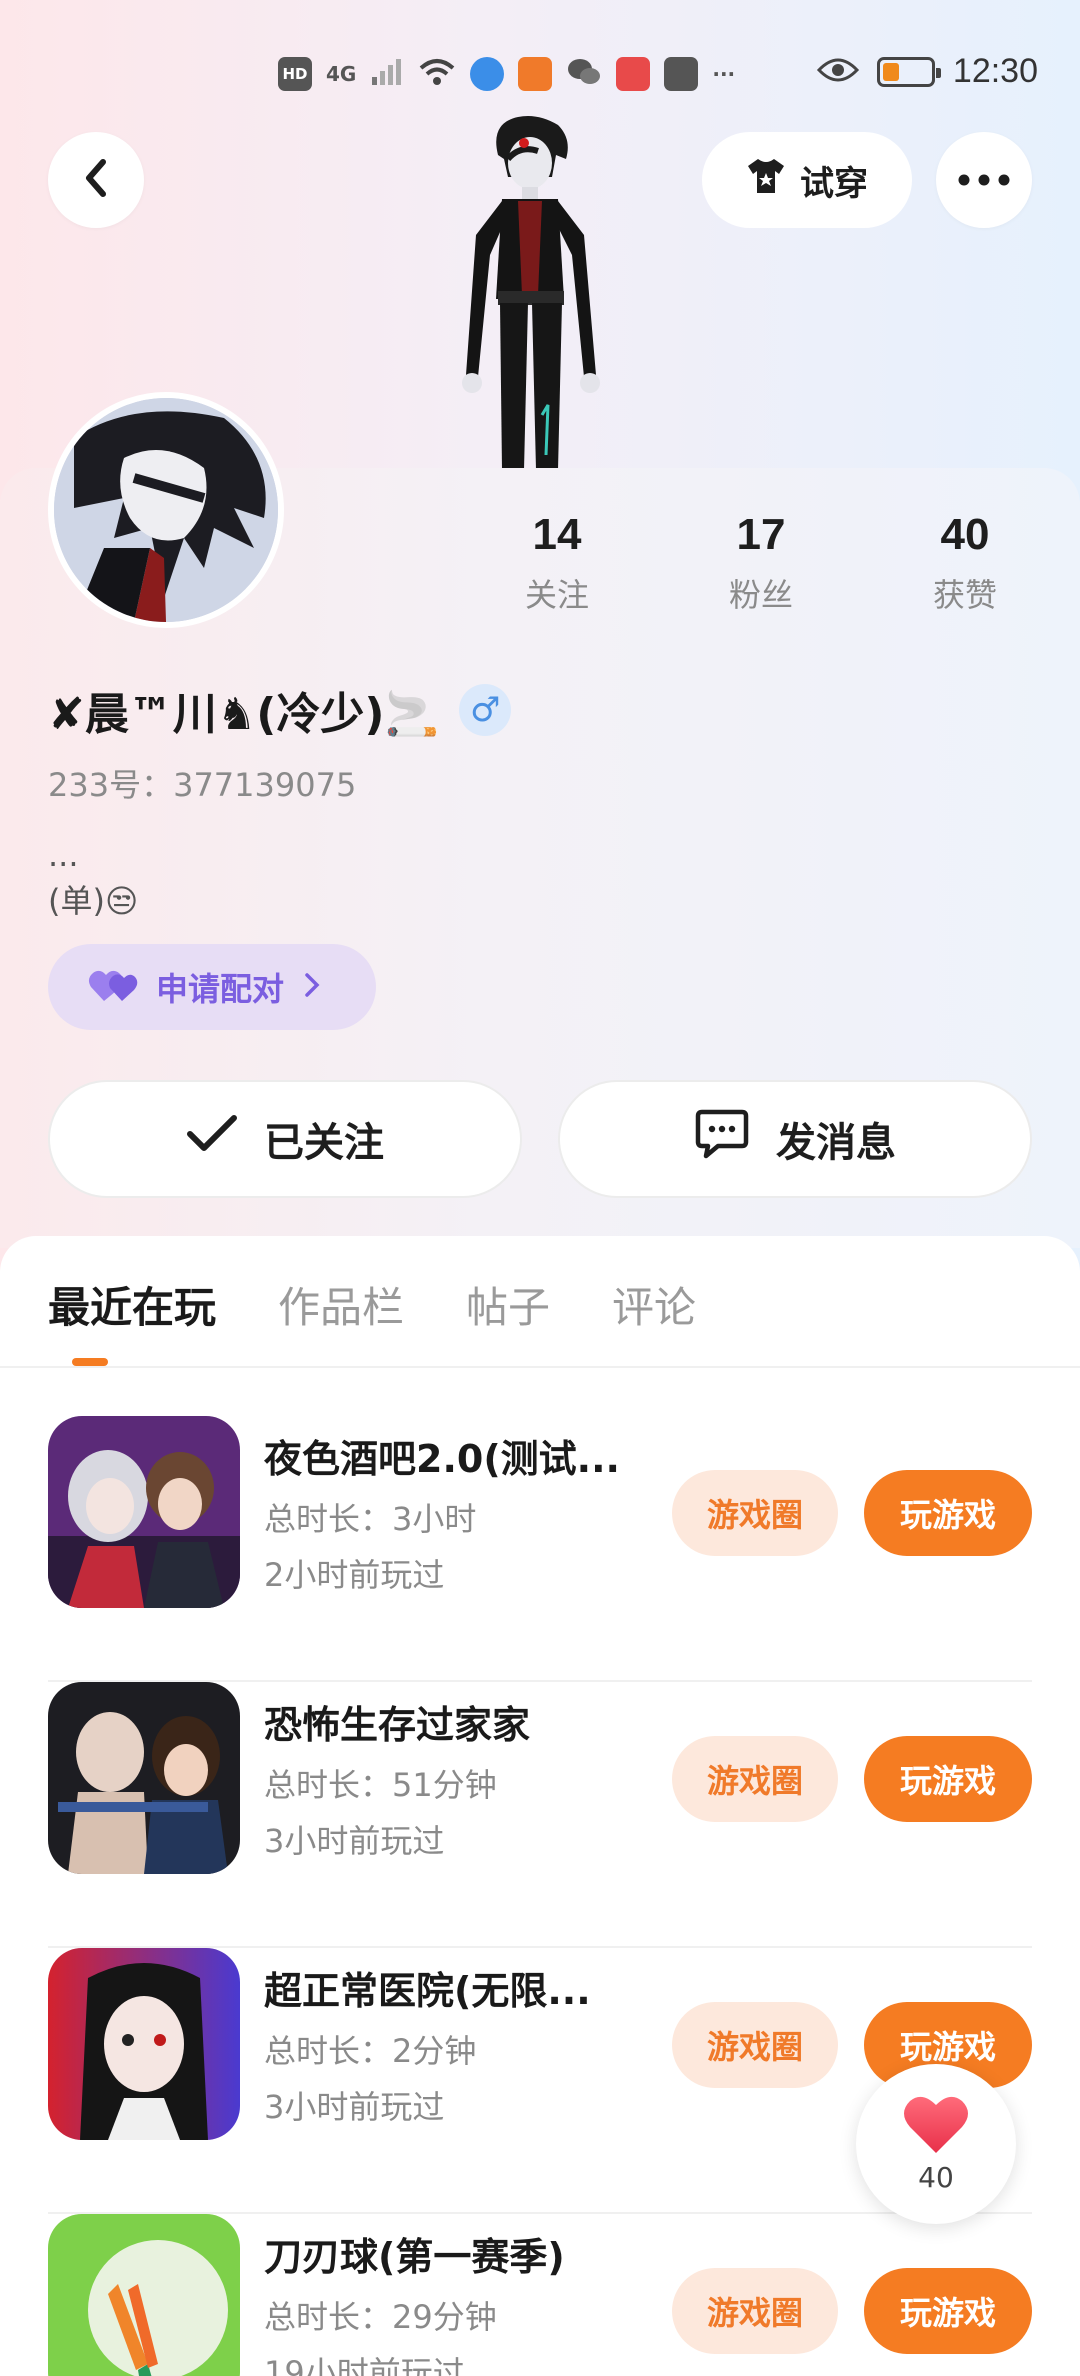  What do you see at coordinates (220, 989) in the screenshot?
I see `request-pair-label: 申请配对` at bounding box center [220, 989].